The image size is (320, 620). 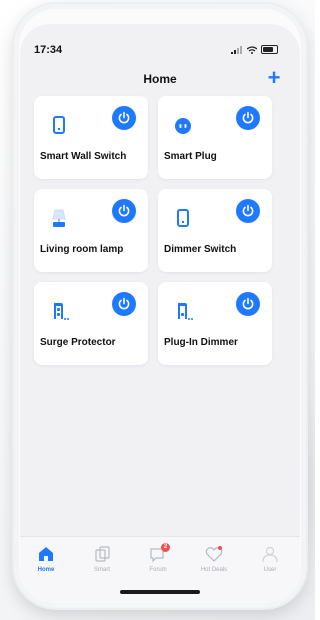 What do you see at coordinates (160, 42) in the screenshot?
I see `status-bar: 17:34` at bounding box center [160, 42].